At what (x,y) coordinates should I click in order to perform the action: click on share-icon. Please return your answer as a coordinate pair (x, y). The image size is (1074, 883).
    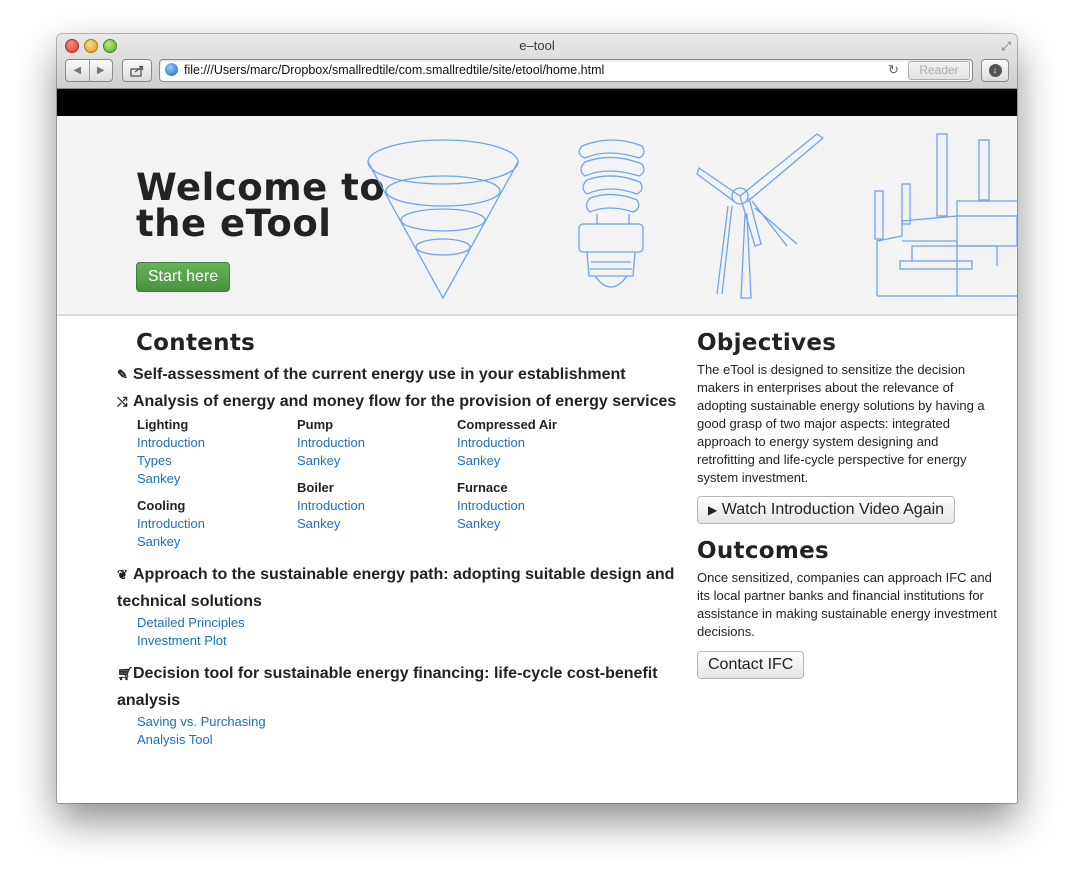
    Looking at the image, I should click on (137, 71).